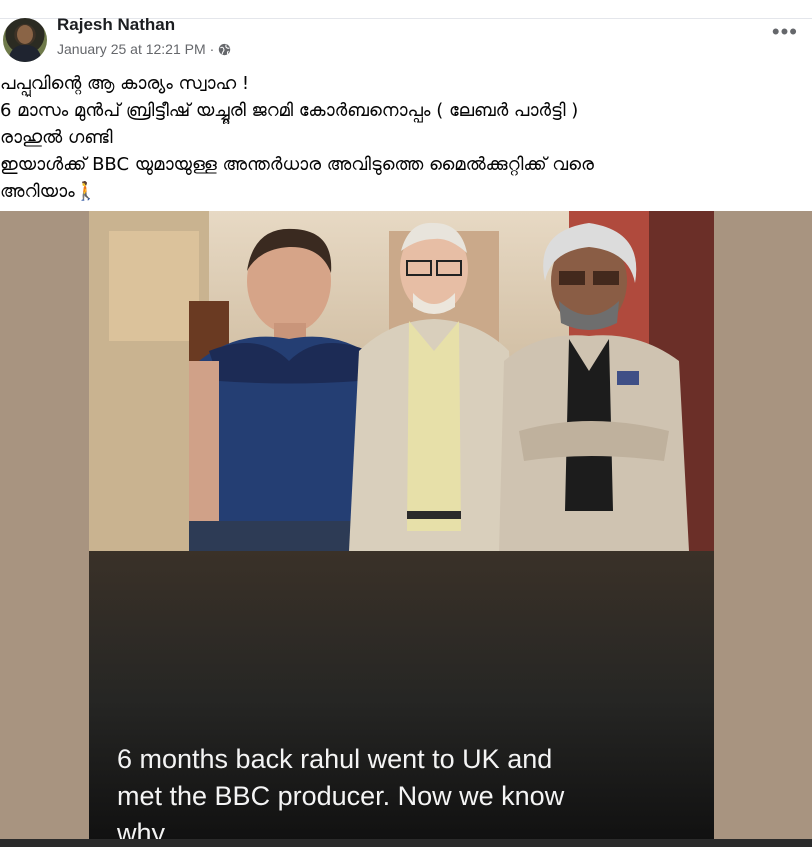  I want to click on post-text-line: അറിയാം🚶, so click(49, 191).